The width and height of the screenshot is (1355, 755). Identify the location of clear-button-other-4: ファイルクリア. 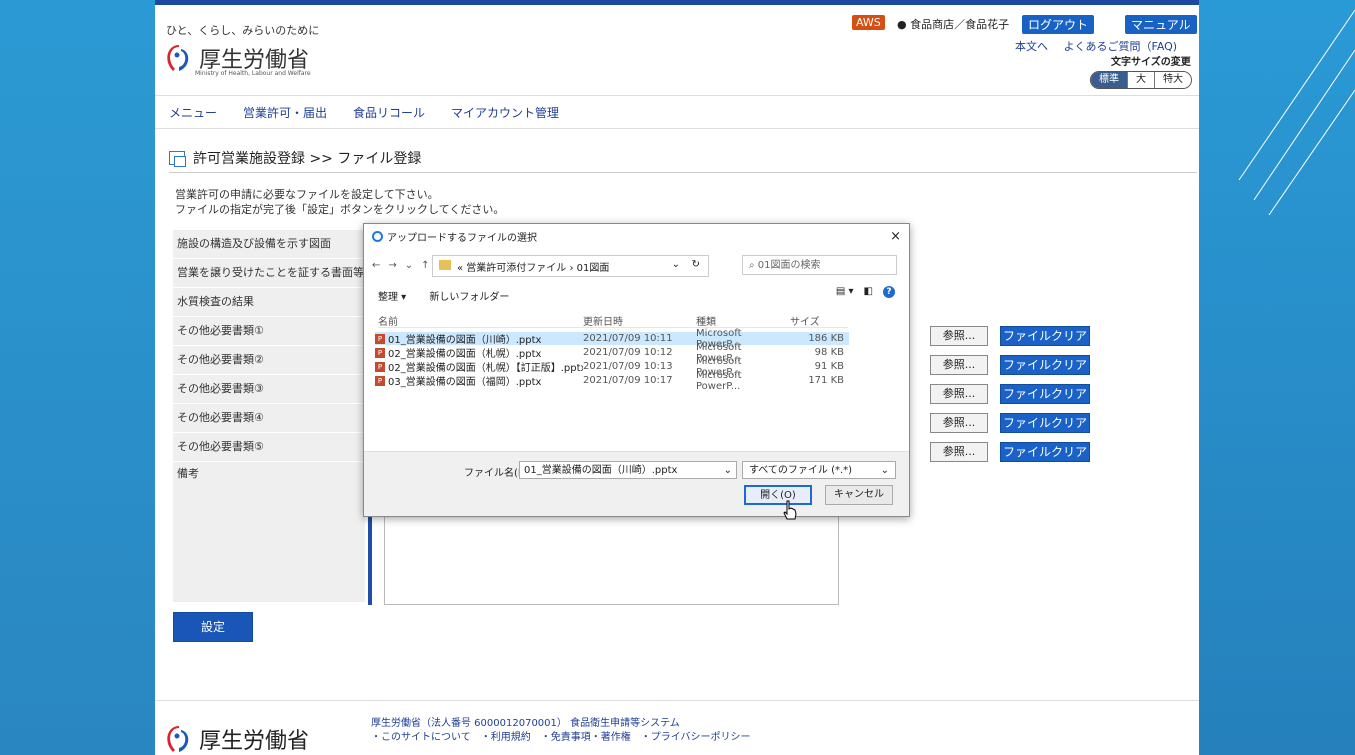
(1045, 423).